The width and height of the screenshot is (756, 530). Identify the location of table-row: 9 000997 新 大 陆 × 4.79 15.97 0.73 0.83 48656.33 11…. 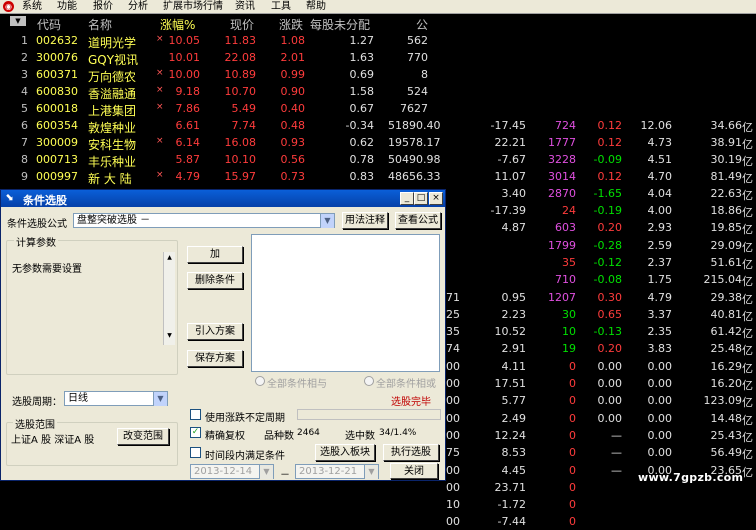
(378, 177).